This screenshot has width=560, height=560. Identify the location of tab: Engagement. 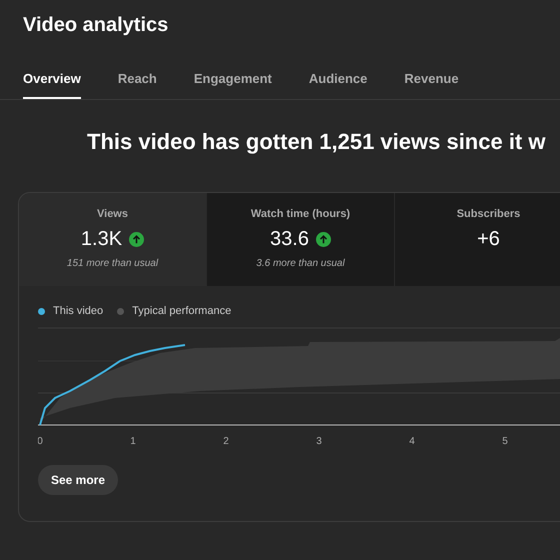
(233, 85).